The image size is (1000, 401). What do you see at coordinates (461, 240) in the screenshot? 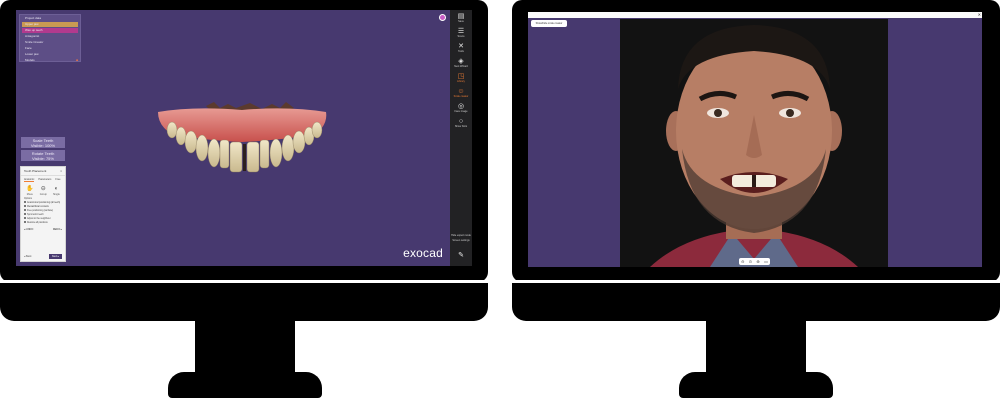
I see `screen-settings-link: Screen settings` at bounding box center [461, 240].